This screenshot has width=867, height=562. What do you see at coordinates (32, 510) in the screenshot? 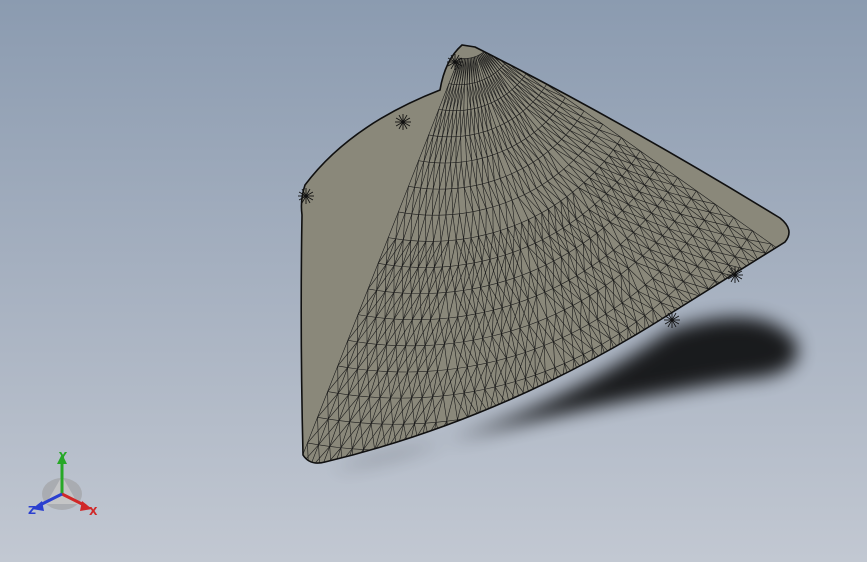
I see `z-axis-label: Z` at bounding box center [32, 510].